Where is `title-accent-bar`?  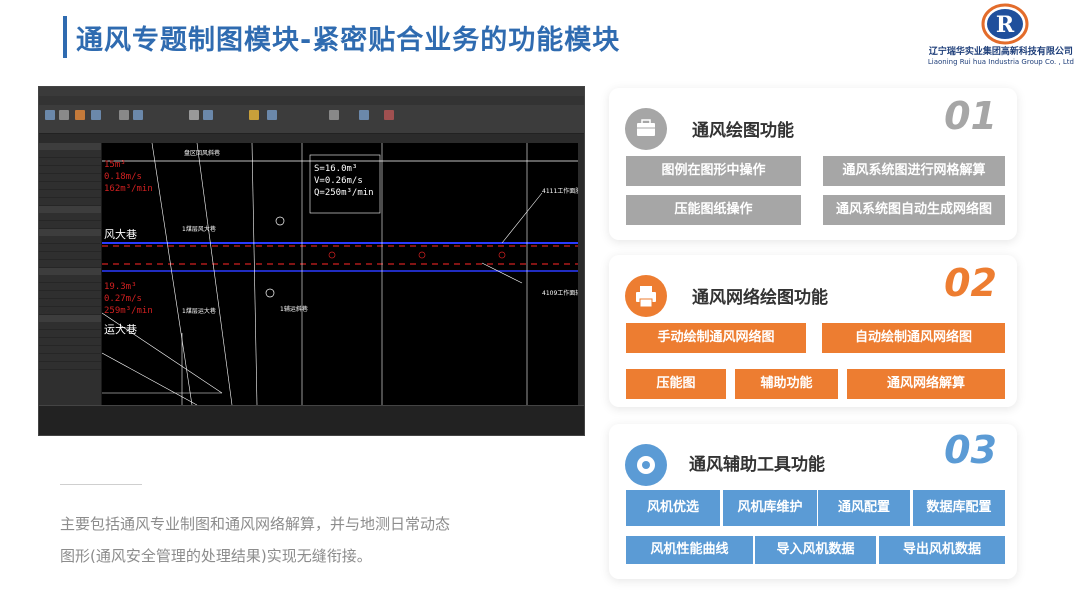 title-accent-bar is located at coordinates (65, 37).